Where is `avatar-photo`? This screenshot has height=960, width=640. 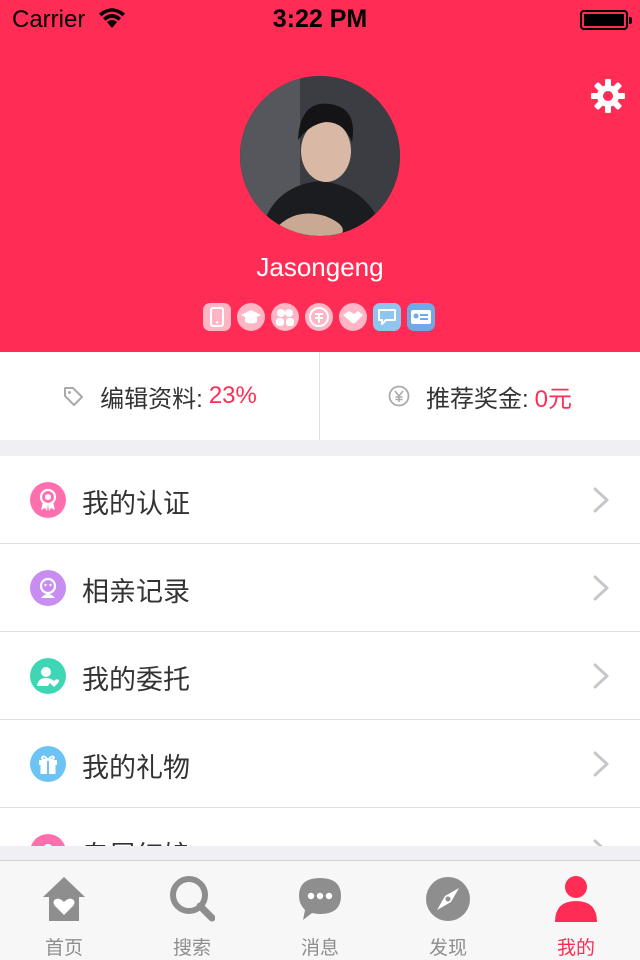
avatar-photo is located at coordinates (320, 156).